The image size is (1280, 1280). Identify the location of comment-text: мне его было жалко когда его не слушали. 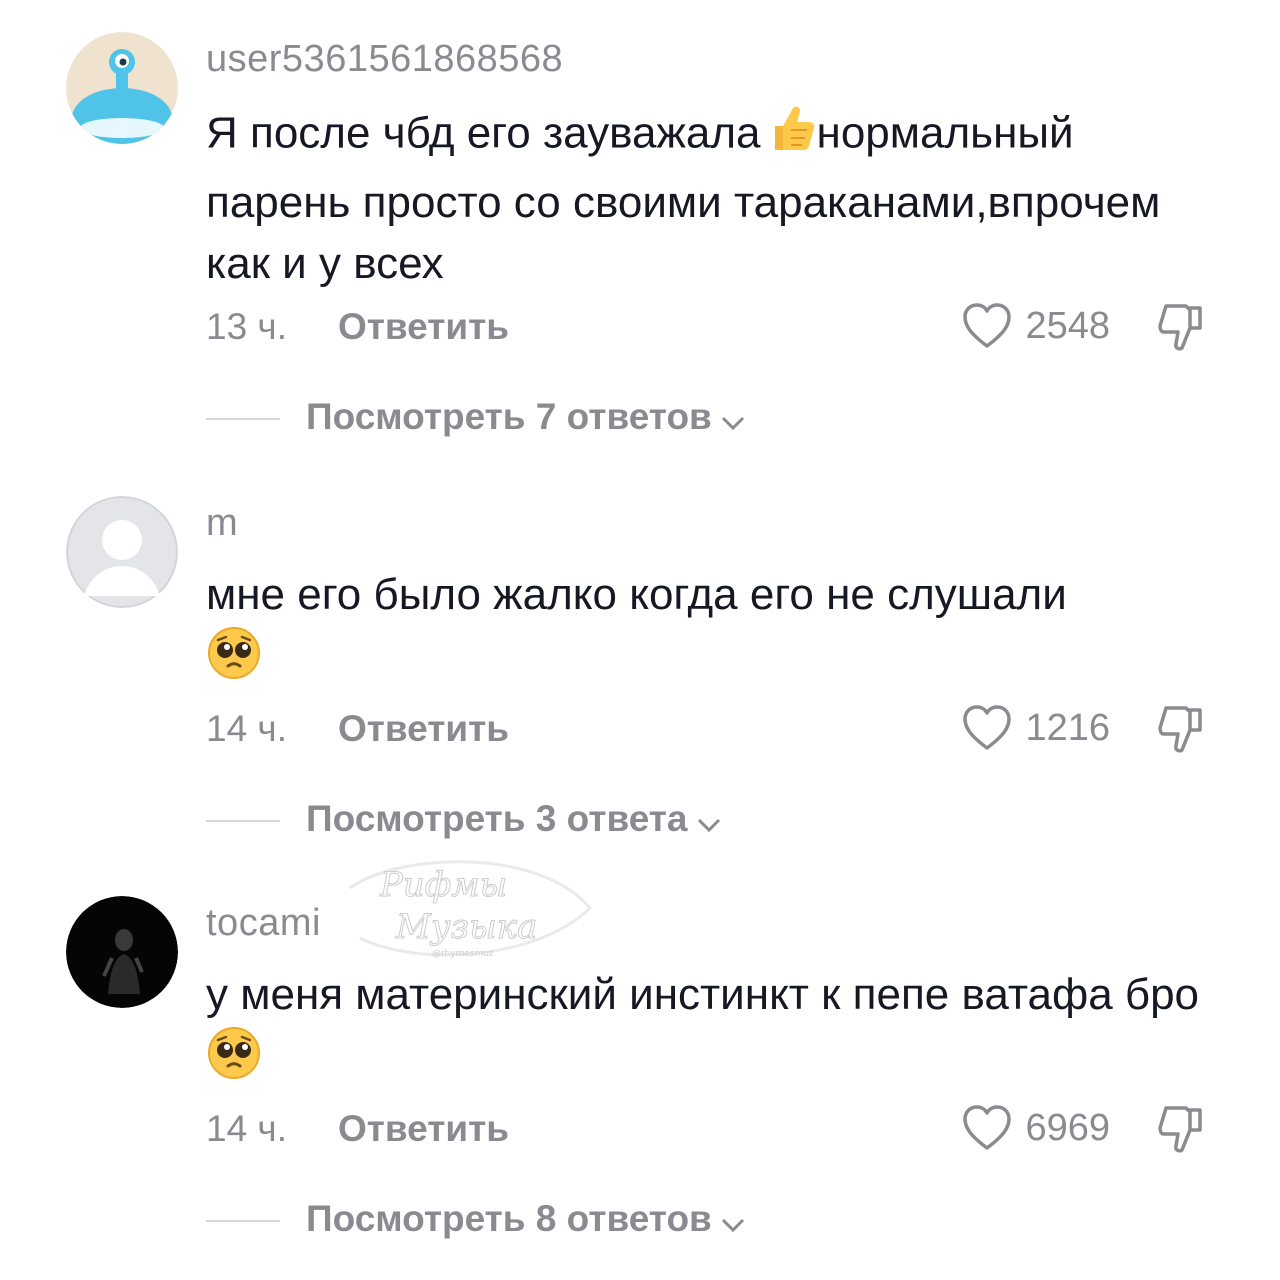
(711, 630).